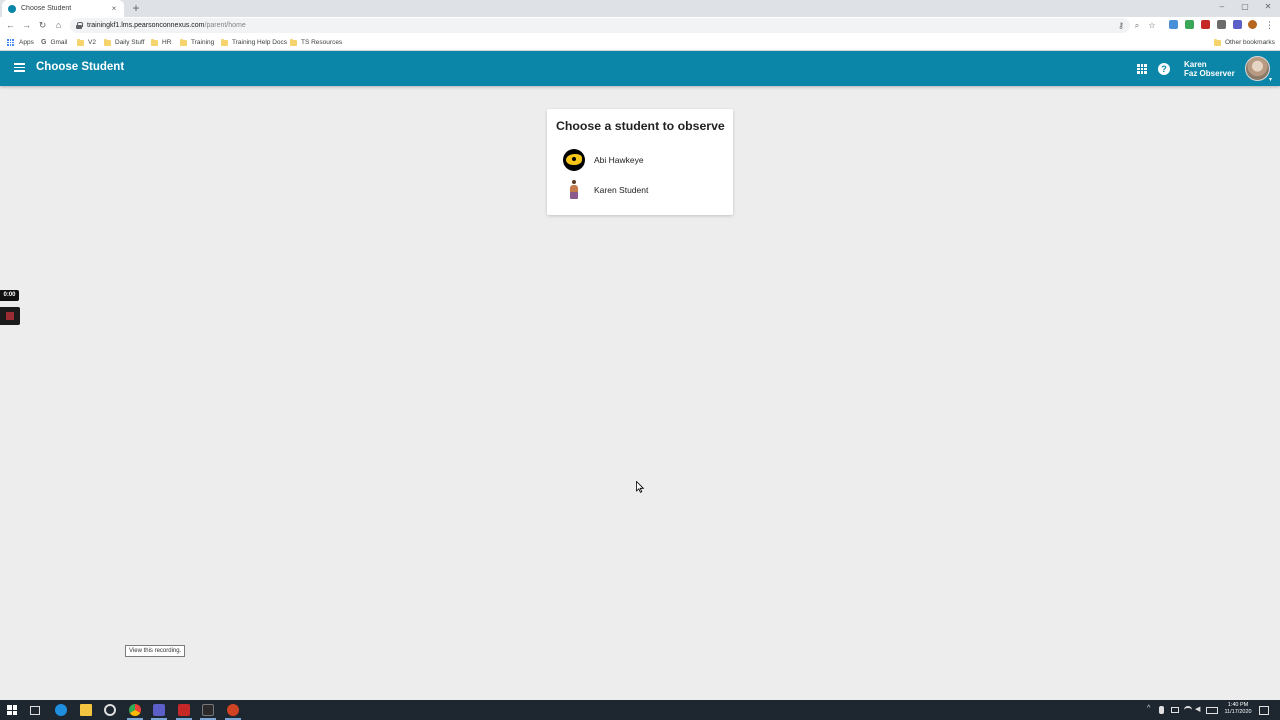  I want to click on recording-timer: 0:00, so click(9, 295).